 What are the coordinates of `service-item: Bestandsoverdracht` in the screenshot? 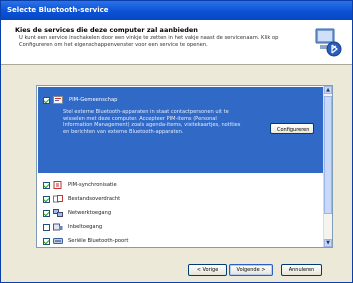 It's located at (81, 199).